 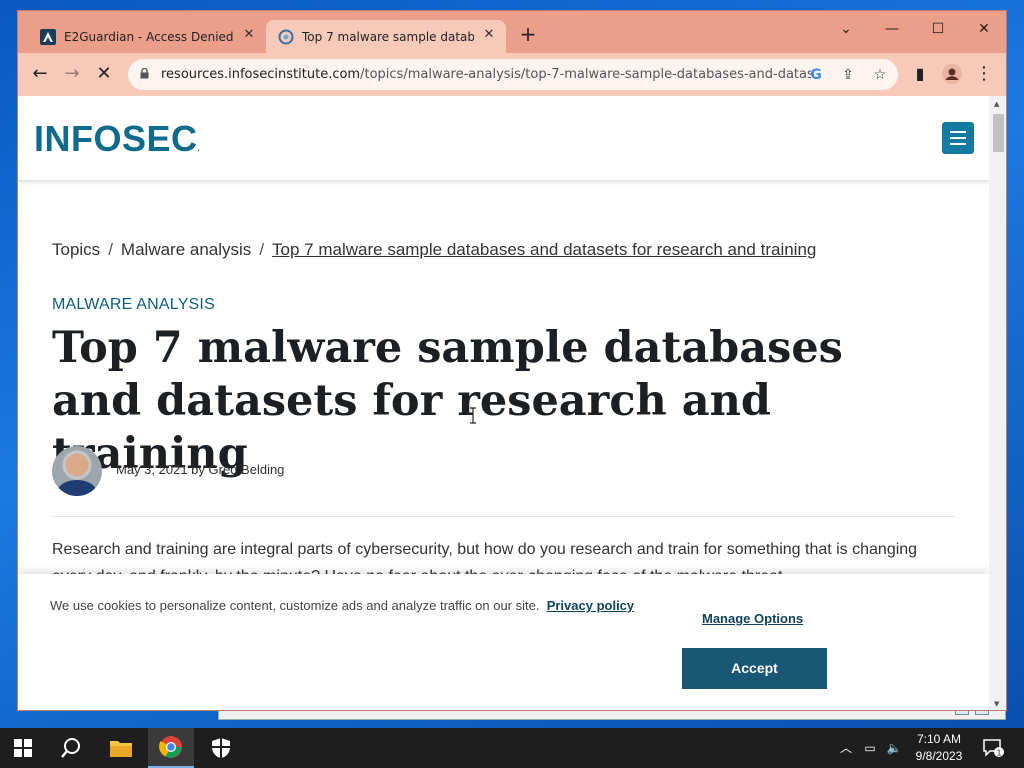 I want to click on breadcrumb-malware-analysis: Malware analysis, so click(x=186, y=249).